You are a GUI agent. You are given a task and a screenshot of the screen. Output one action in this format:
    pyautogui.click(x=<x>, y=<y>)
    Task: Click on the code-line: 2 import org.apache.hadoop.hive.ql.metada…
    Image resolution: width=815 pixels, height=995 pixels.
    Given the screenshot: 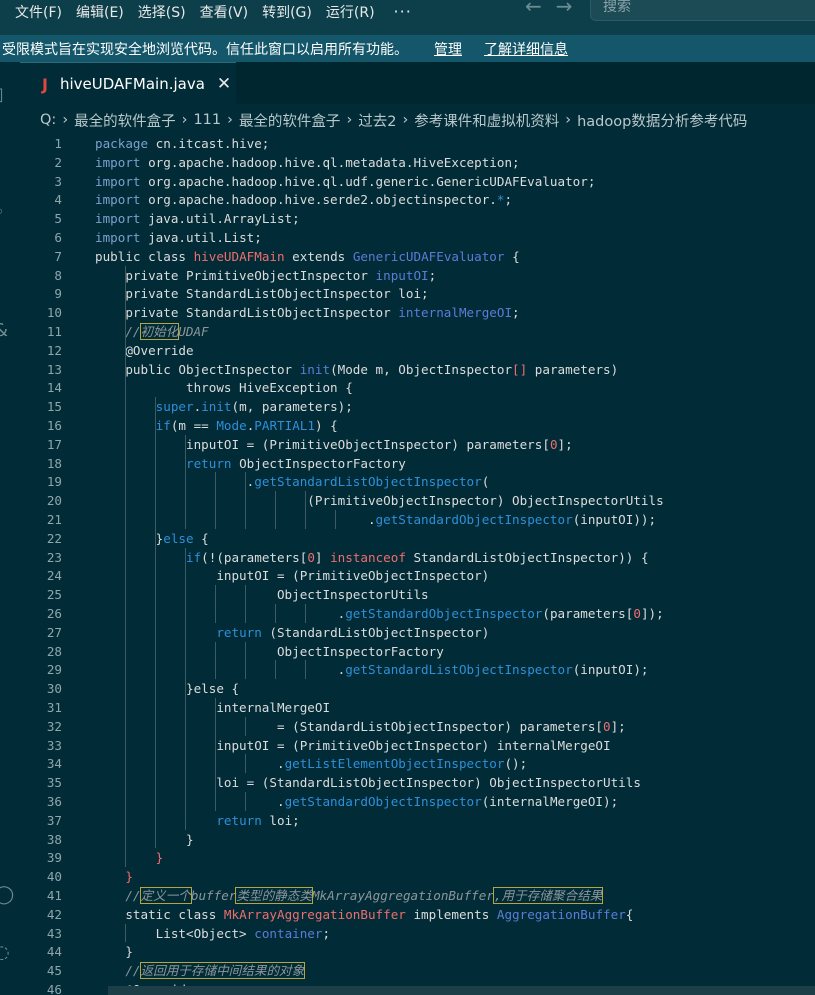 What is the action you would take?
    pyautogui.click(x=417, y=162)
    